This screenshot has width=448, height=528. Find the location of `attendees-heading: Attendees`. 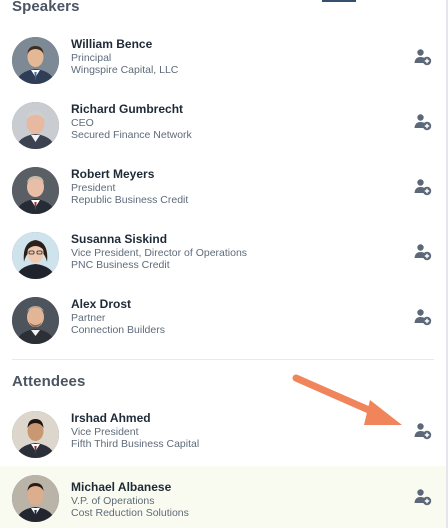

attendees-heading: Attendees is located at coordinates (49, 381).